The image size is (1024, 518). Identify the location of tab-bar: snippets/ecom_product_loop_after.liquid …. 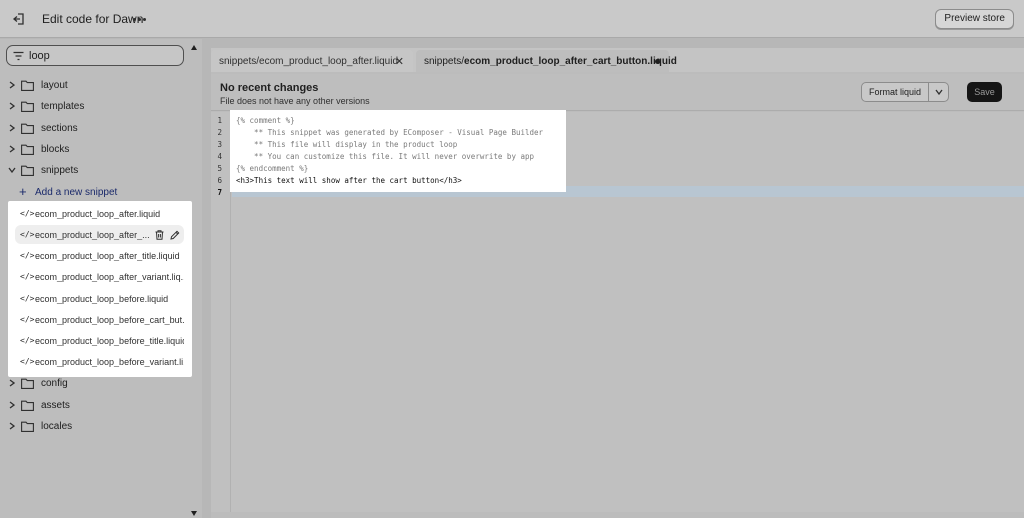
(617, 60).